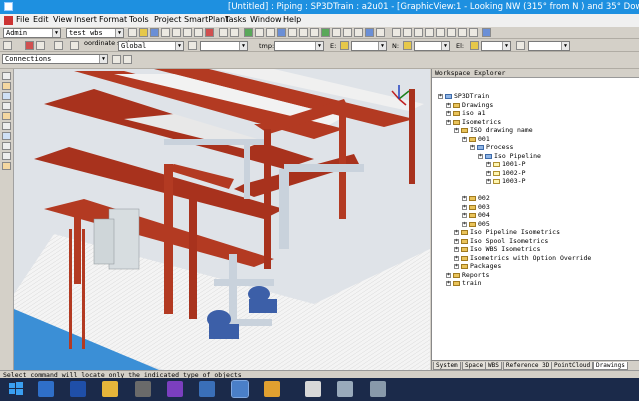  What do you see at coordinates (299, 46) in the screenshot?
I see `tmp-combo: ▼` at bounding box center [299, 46].